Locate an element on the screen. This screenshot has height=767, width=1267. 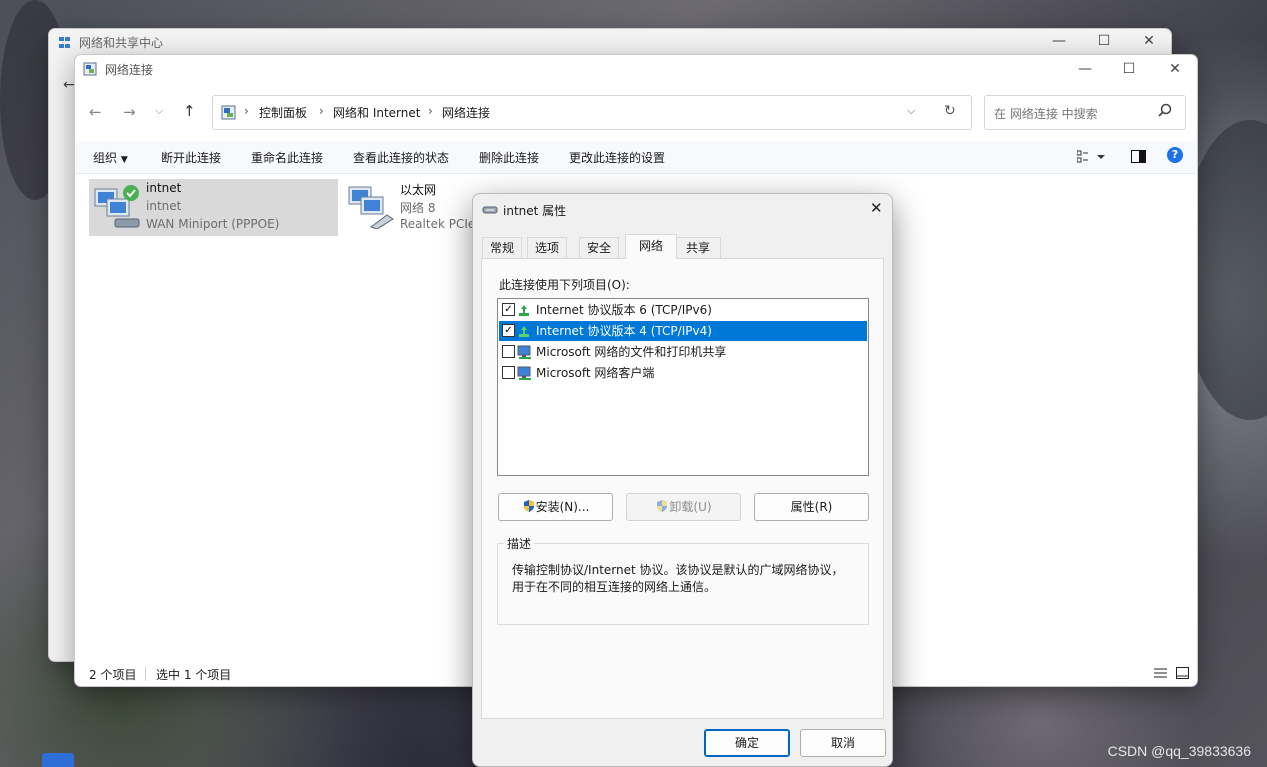
properties-button: 属性(R) is located at coordinates (811, 507).